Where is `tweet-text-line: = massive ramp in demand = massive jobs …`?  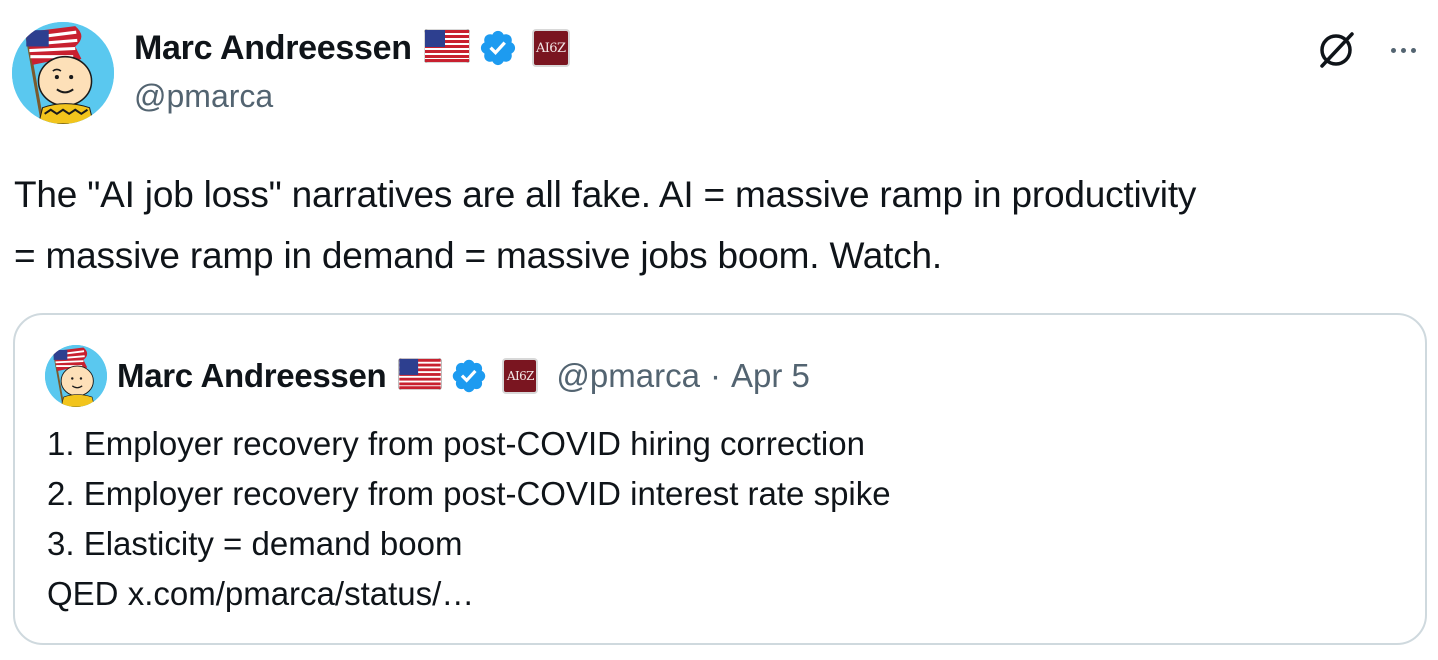 tweet-text-line: = massive ramp in demand = massive jobs … is located at coordinates (478, 255).